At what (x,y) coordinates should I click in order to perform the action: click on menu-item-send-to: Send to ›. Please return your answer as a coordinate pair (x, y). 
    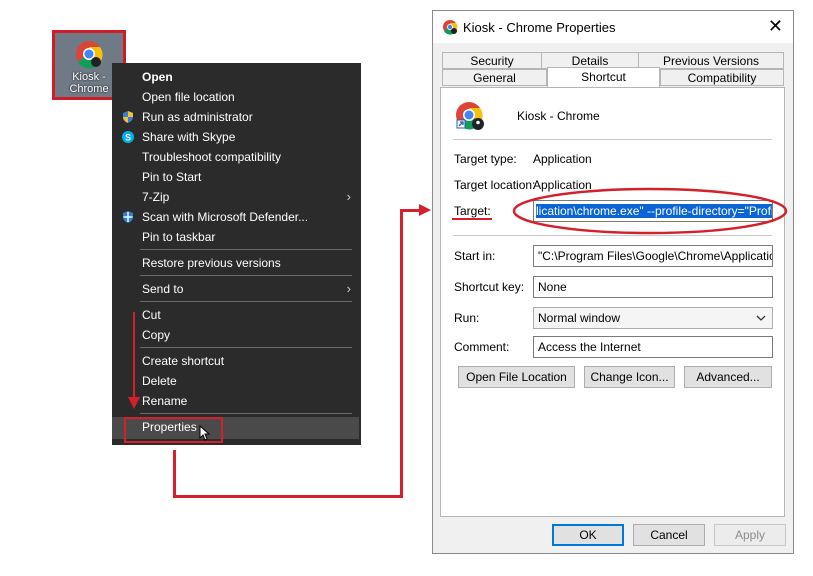
    Looking at the image, I should click on (236, 289).